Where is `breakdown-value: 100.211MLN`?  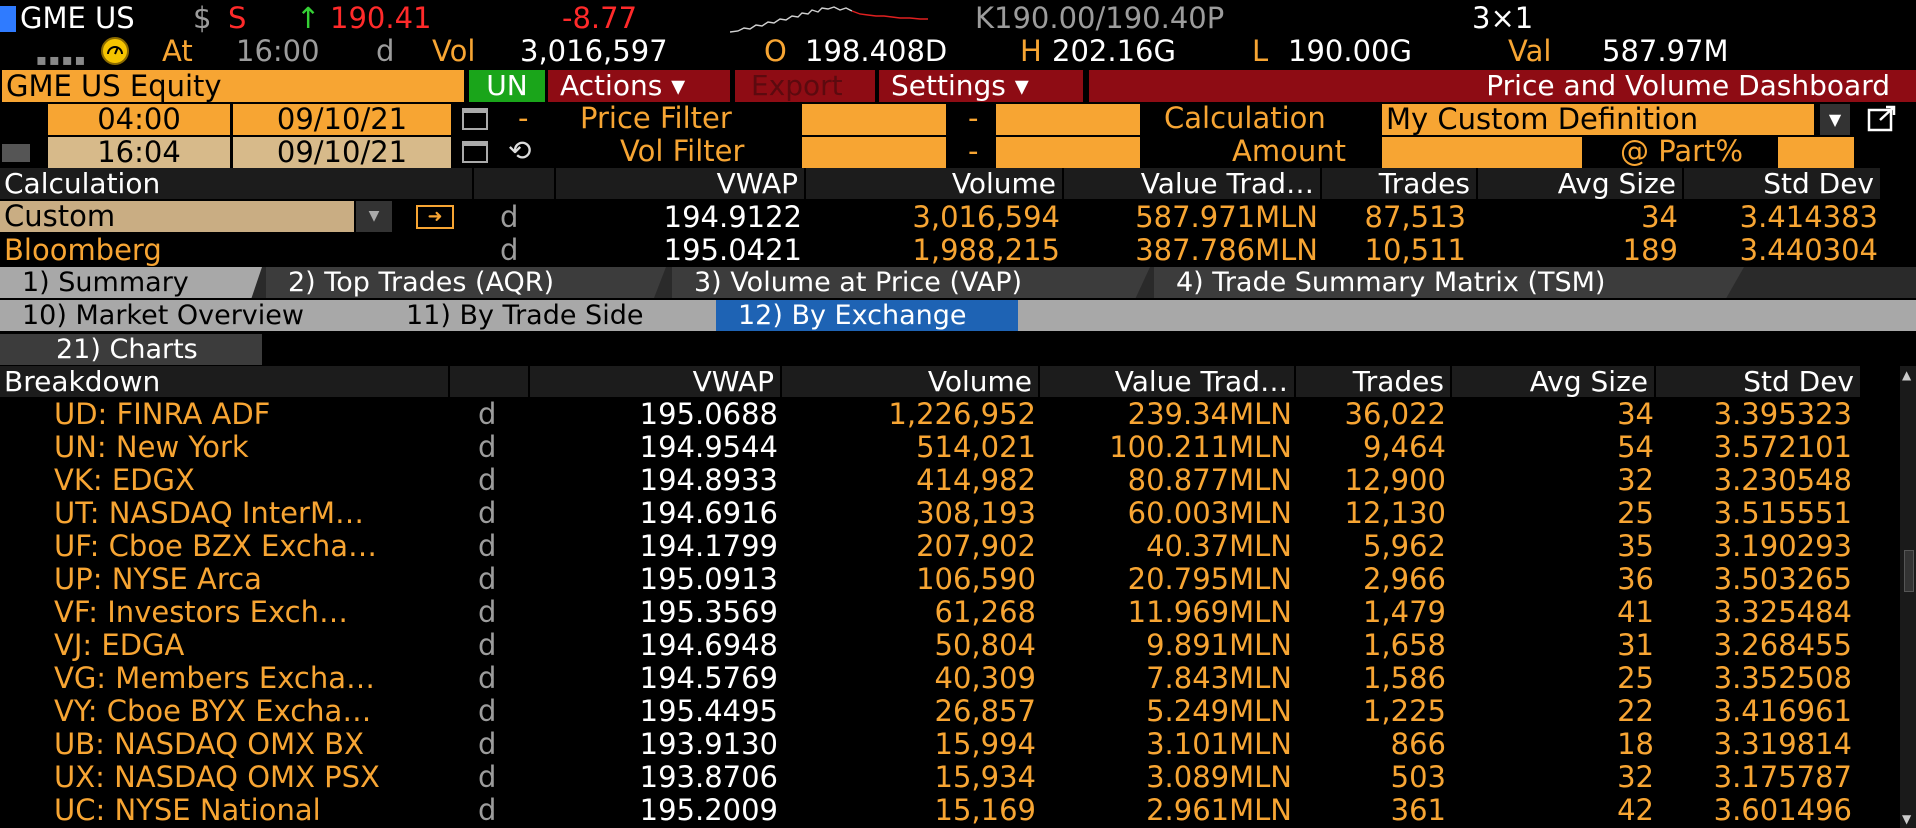
breakdown-value: 100.211MLN is located at coordinates (1200, 447).